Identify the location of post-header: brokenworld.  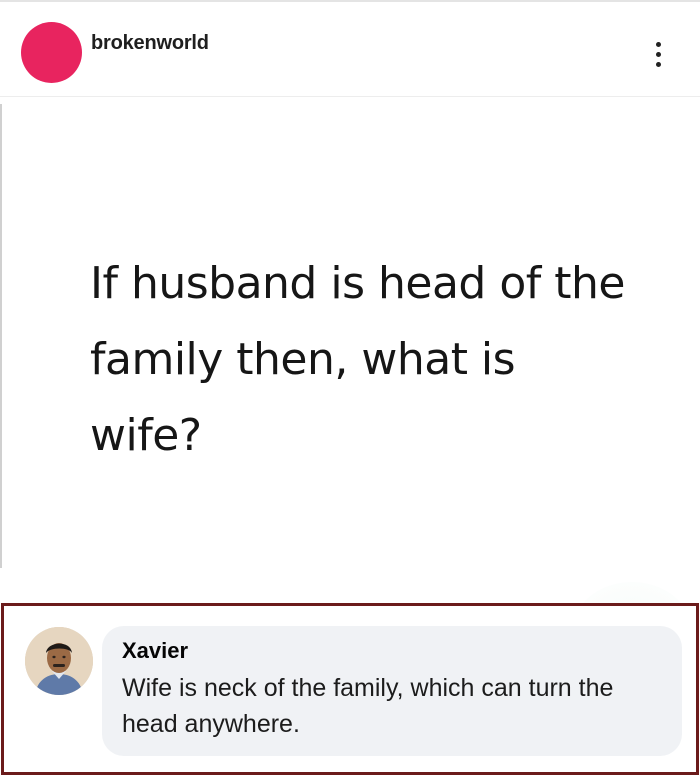
(350, 49).